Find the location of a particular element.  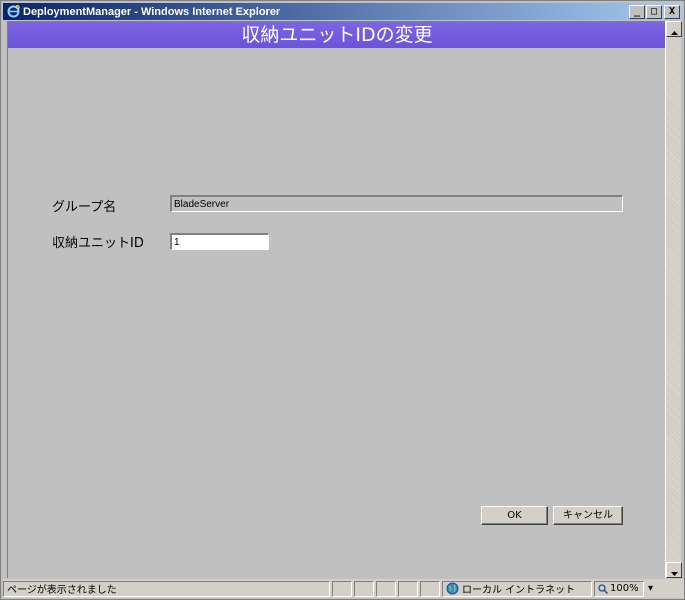

zoom-control: 100% is located at coordinates (619, 588).